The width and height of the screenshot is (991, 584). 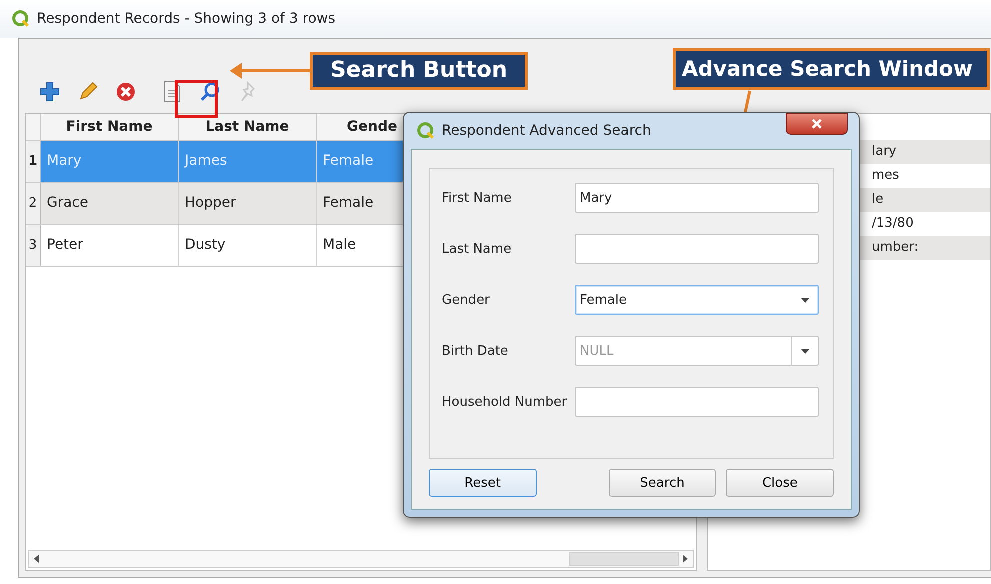 What do you see at coordinates (547, 131) in the screenshot?
I see `dialog-title: Respondent Advanced Search` at bounding box center [547, 131].